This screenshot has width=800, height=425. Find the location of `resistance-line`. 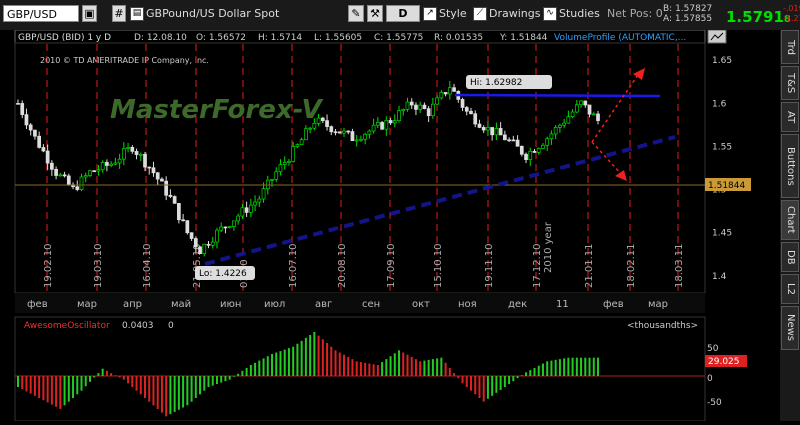

resistance-line is located at coordinates (557, 95).